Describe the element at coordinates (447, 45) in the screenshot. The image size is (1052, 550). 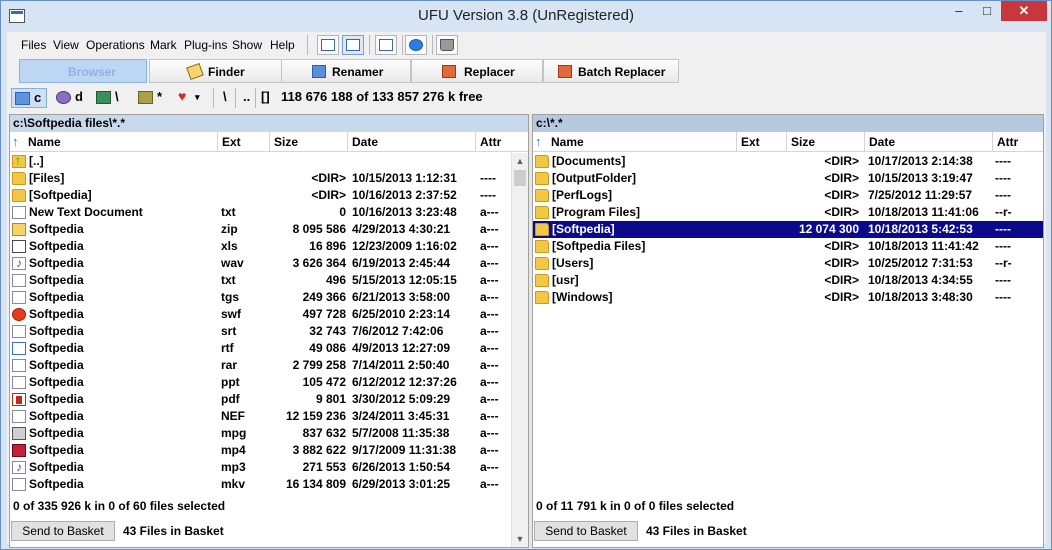
I see `recycle-bin-button` at that location.